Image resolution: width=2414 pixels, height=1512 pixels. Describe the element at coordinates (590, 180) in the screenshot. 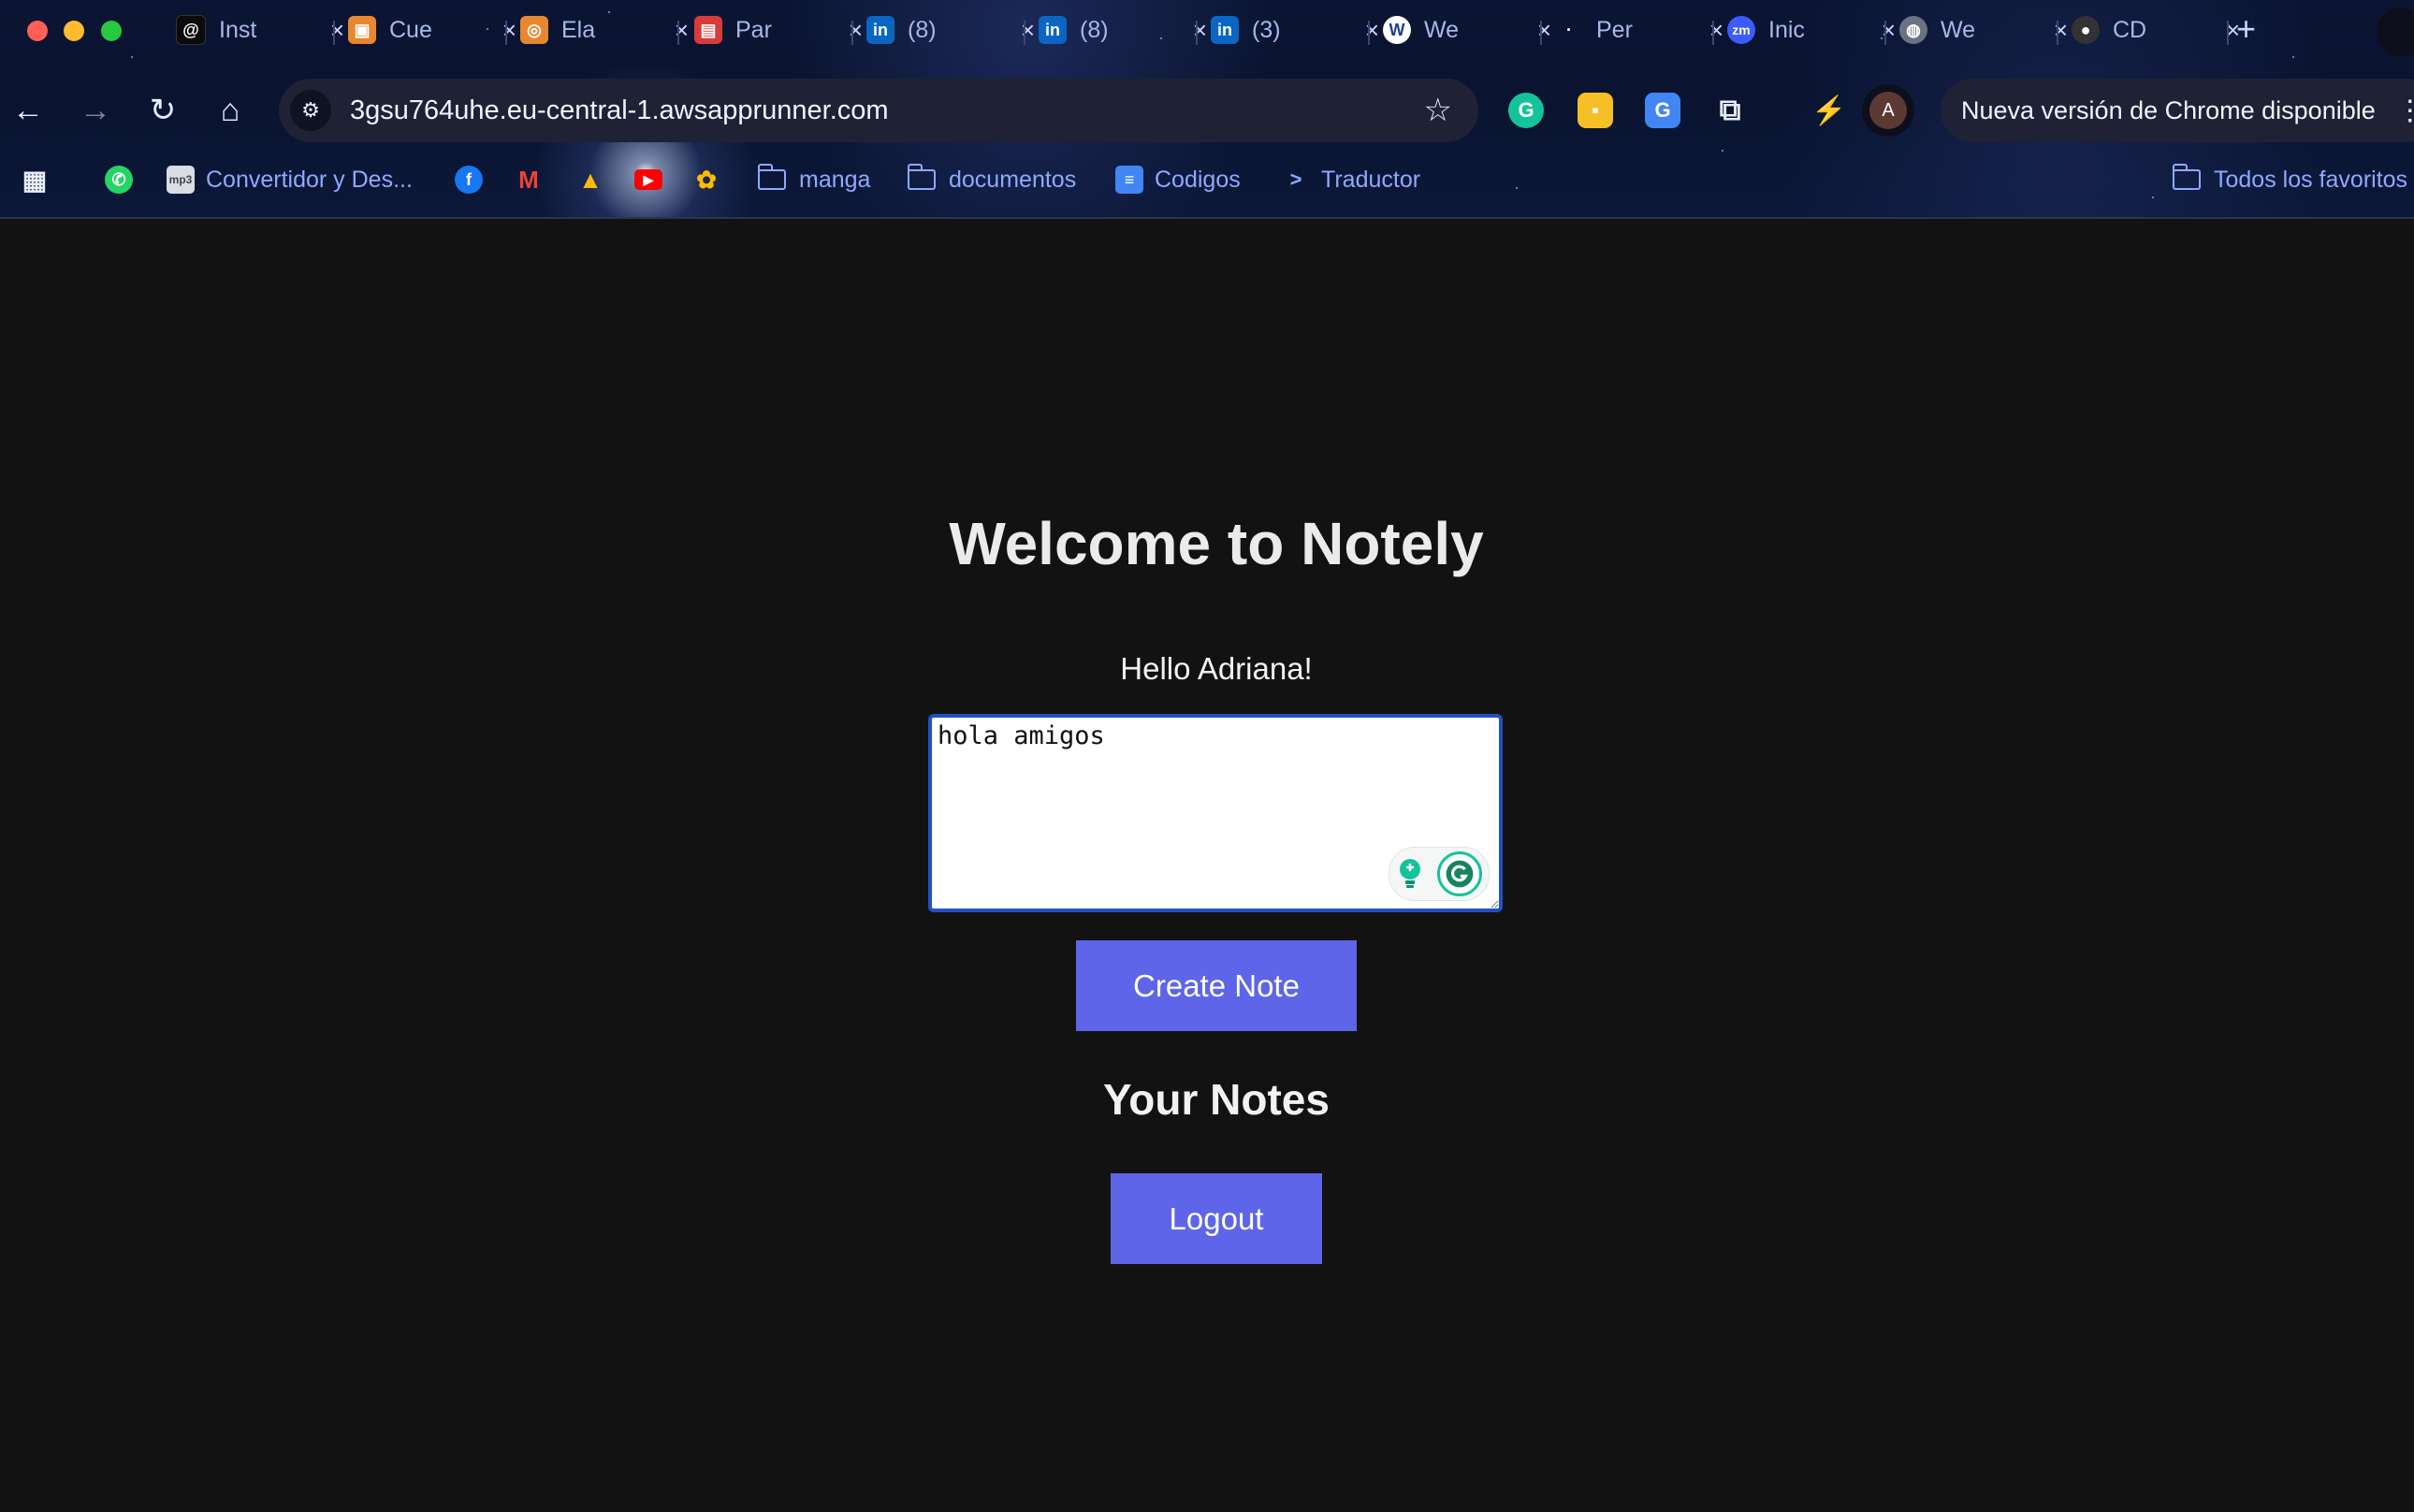

I see `drive-icon: ▲` at that location.